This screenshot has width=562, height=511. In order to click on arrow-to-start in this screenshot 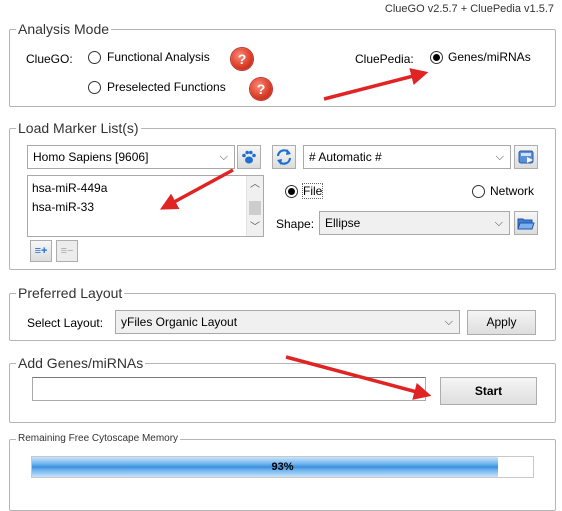, I will do `click(358, 377)`.